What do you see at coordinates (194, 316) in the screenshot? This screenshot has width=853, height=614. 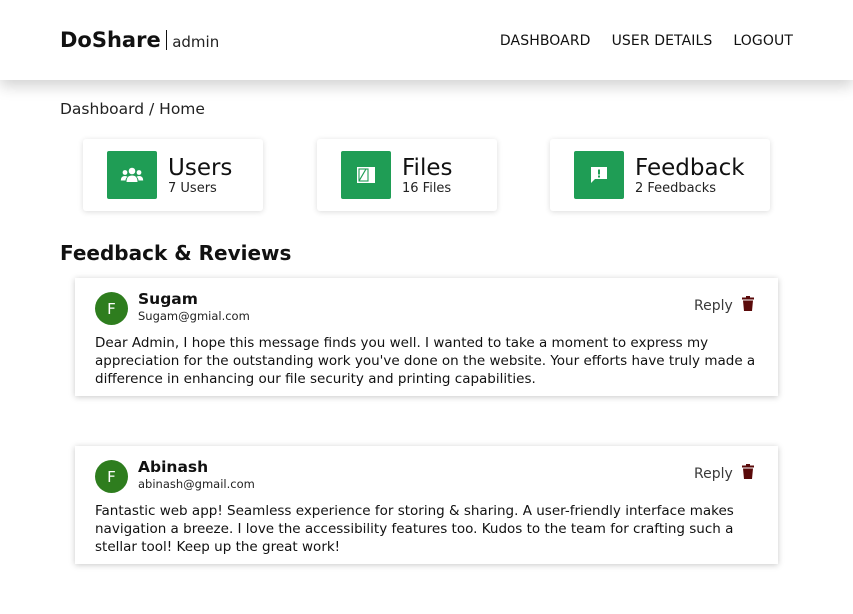 I see `reviewer-email: Sugam@gmial.com` at bounding box center [194, 316].